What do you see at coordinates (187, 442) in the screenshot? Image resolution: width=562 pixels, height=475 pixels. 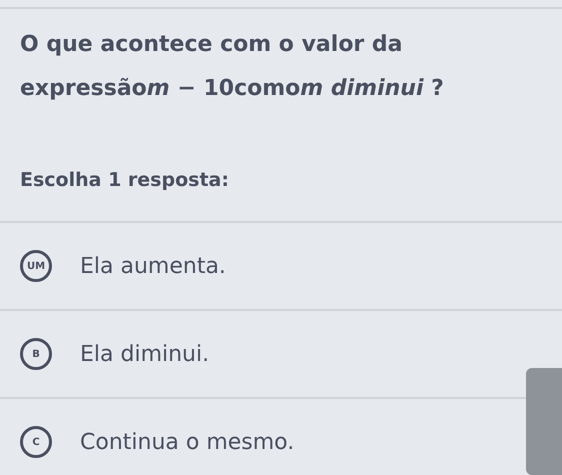 I see `option-text: Continua o mesmo.` at bounding box center [187, 442].